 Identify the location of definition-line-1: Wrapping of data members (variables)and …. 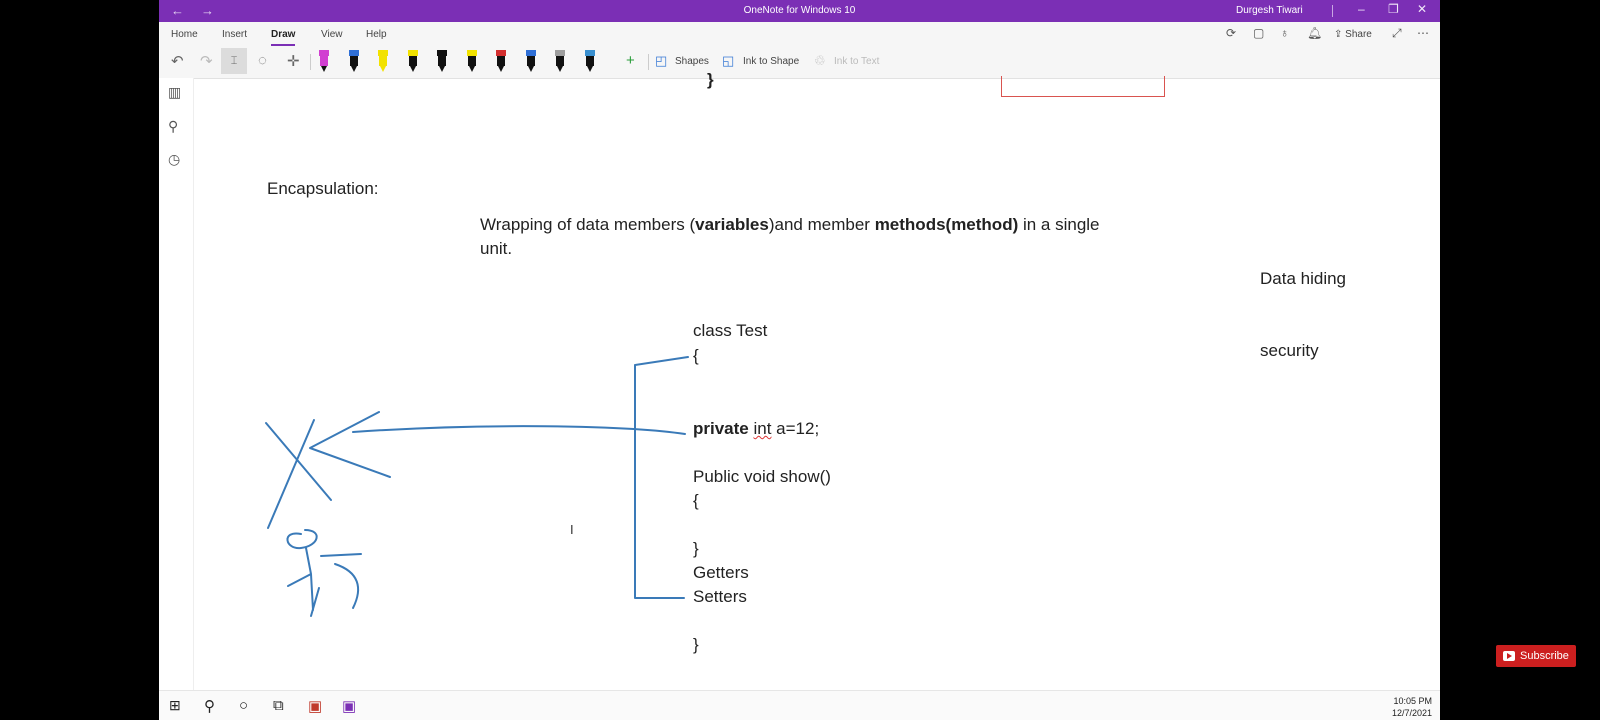
(790, 225).